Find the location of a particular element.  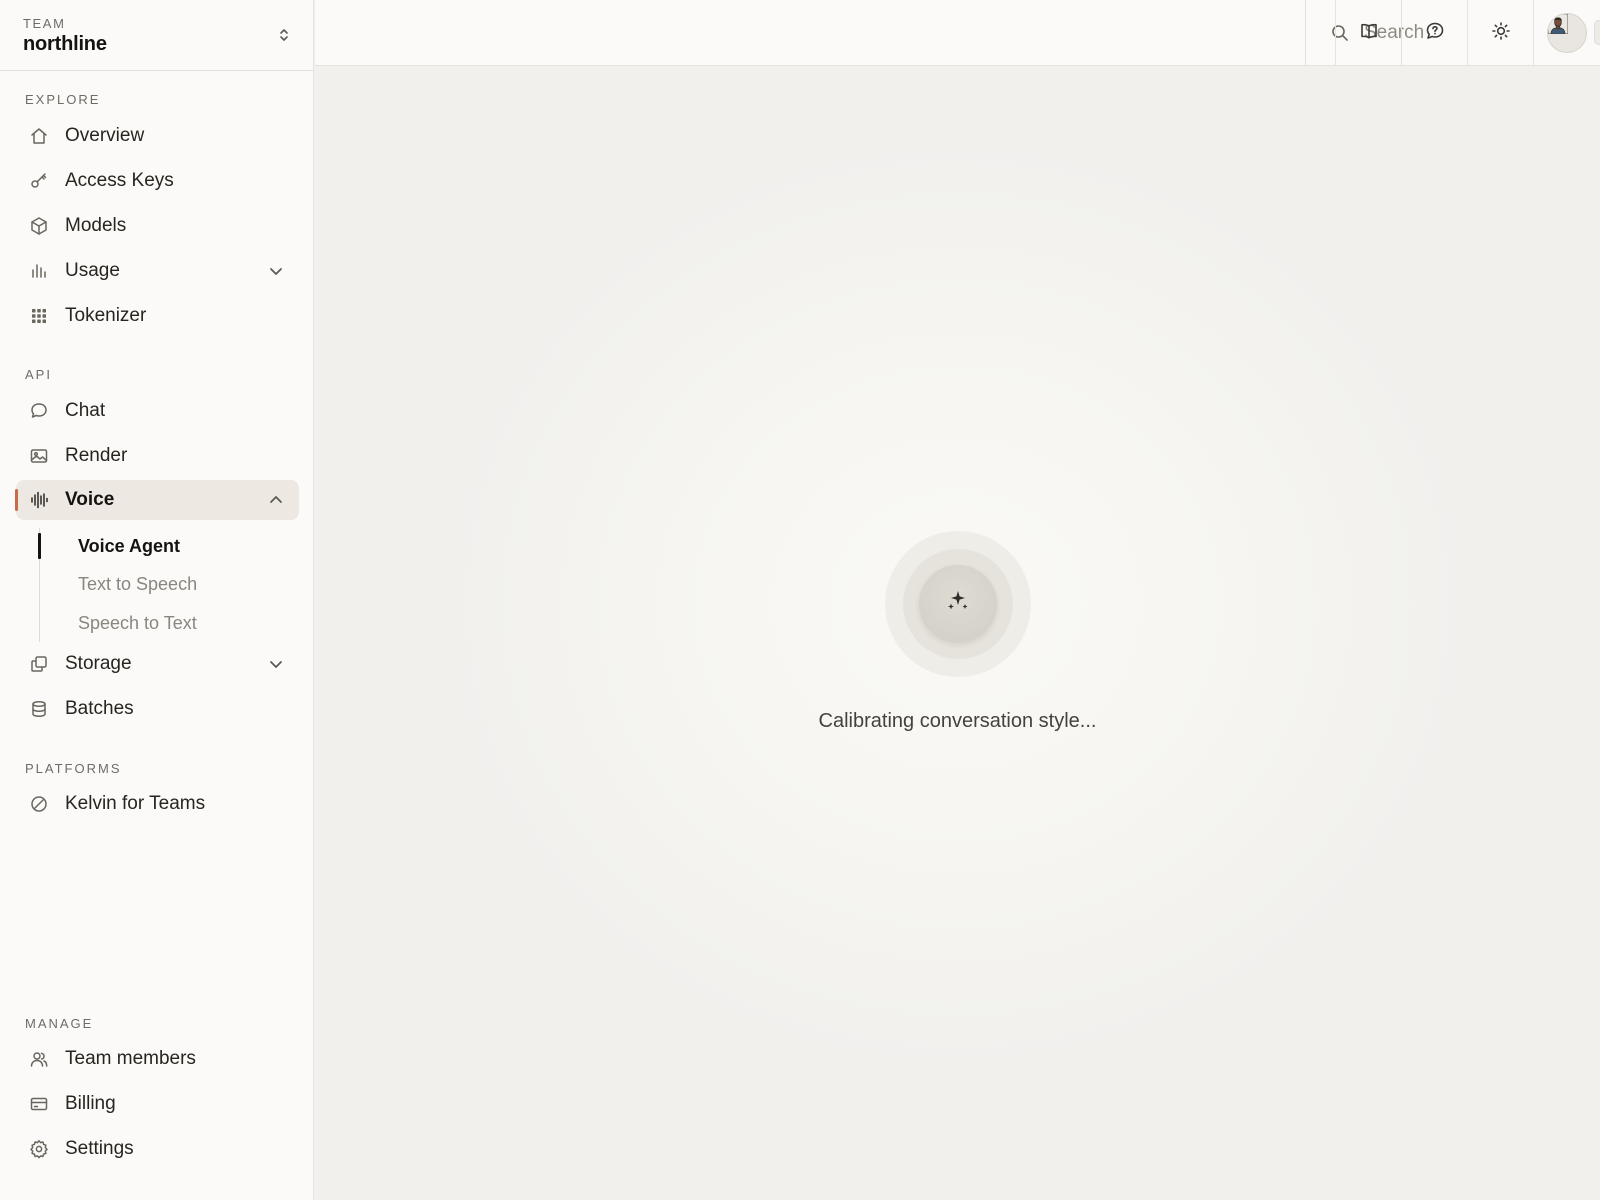

sidebar-item-billing: Billing is located at coordinates (157, 1104).